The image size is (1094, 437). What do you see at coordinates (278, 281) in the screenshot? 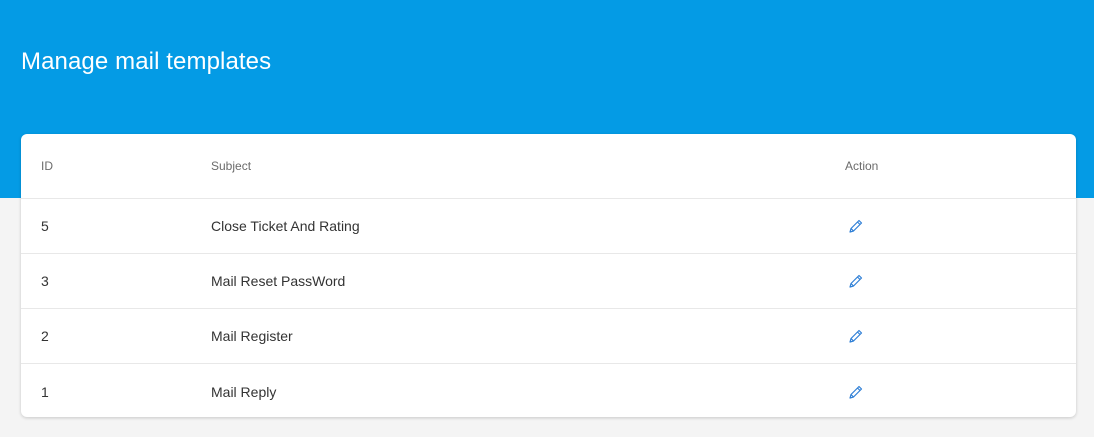
I see `row-subject: Mail Reset PassWord` at bounding box center [278, 281].